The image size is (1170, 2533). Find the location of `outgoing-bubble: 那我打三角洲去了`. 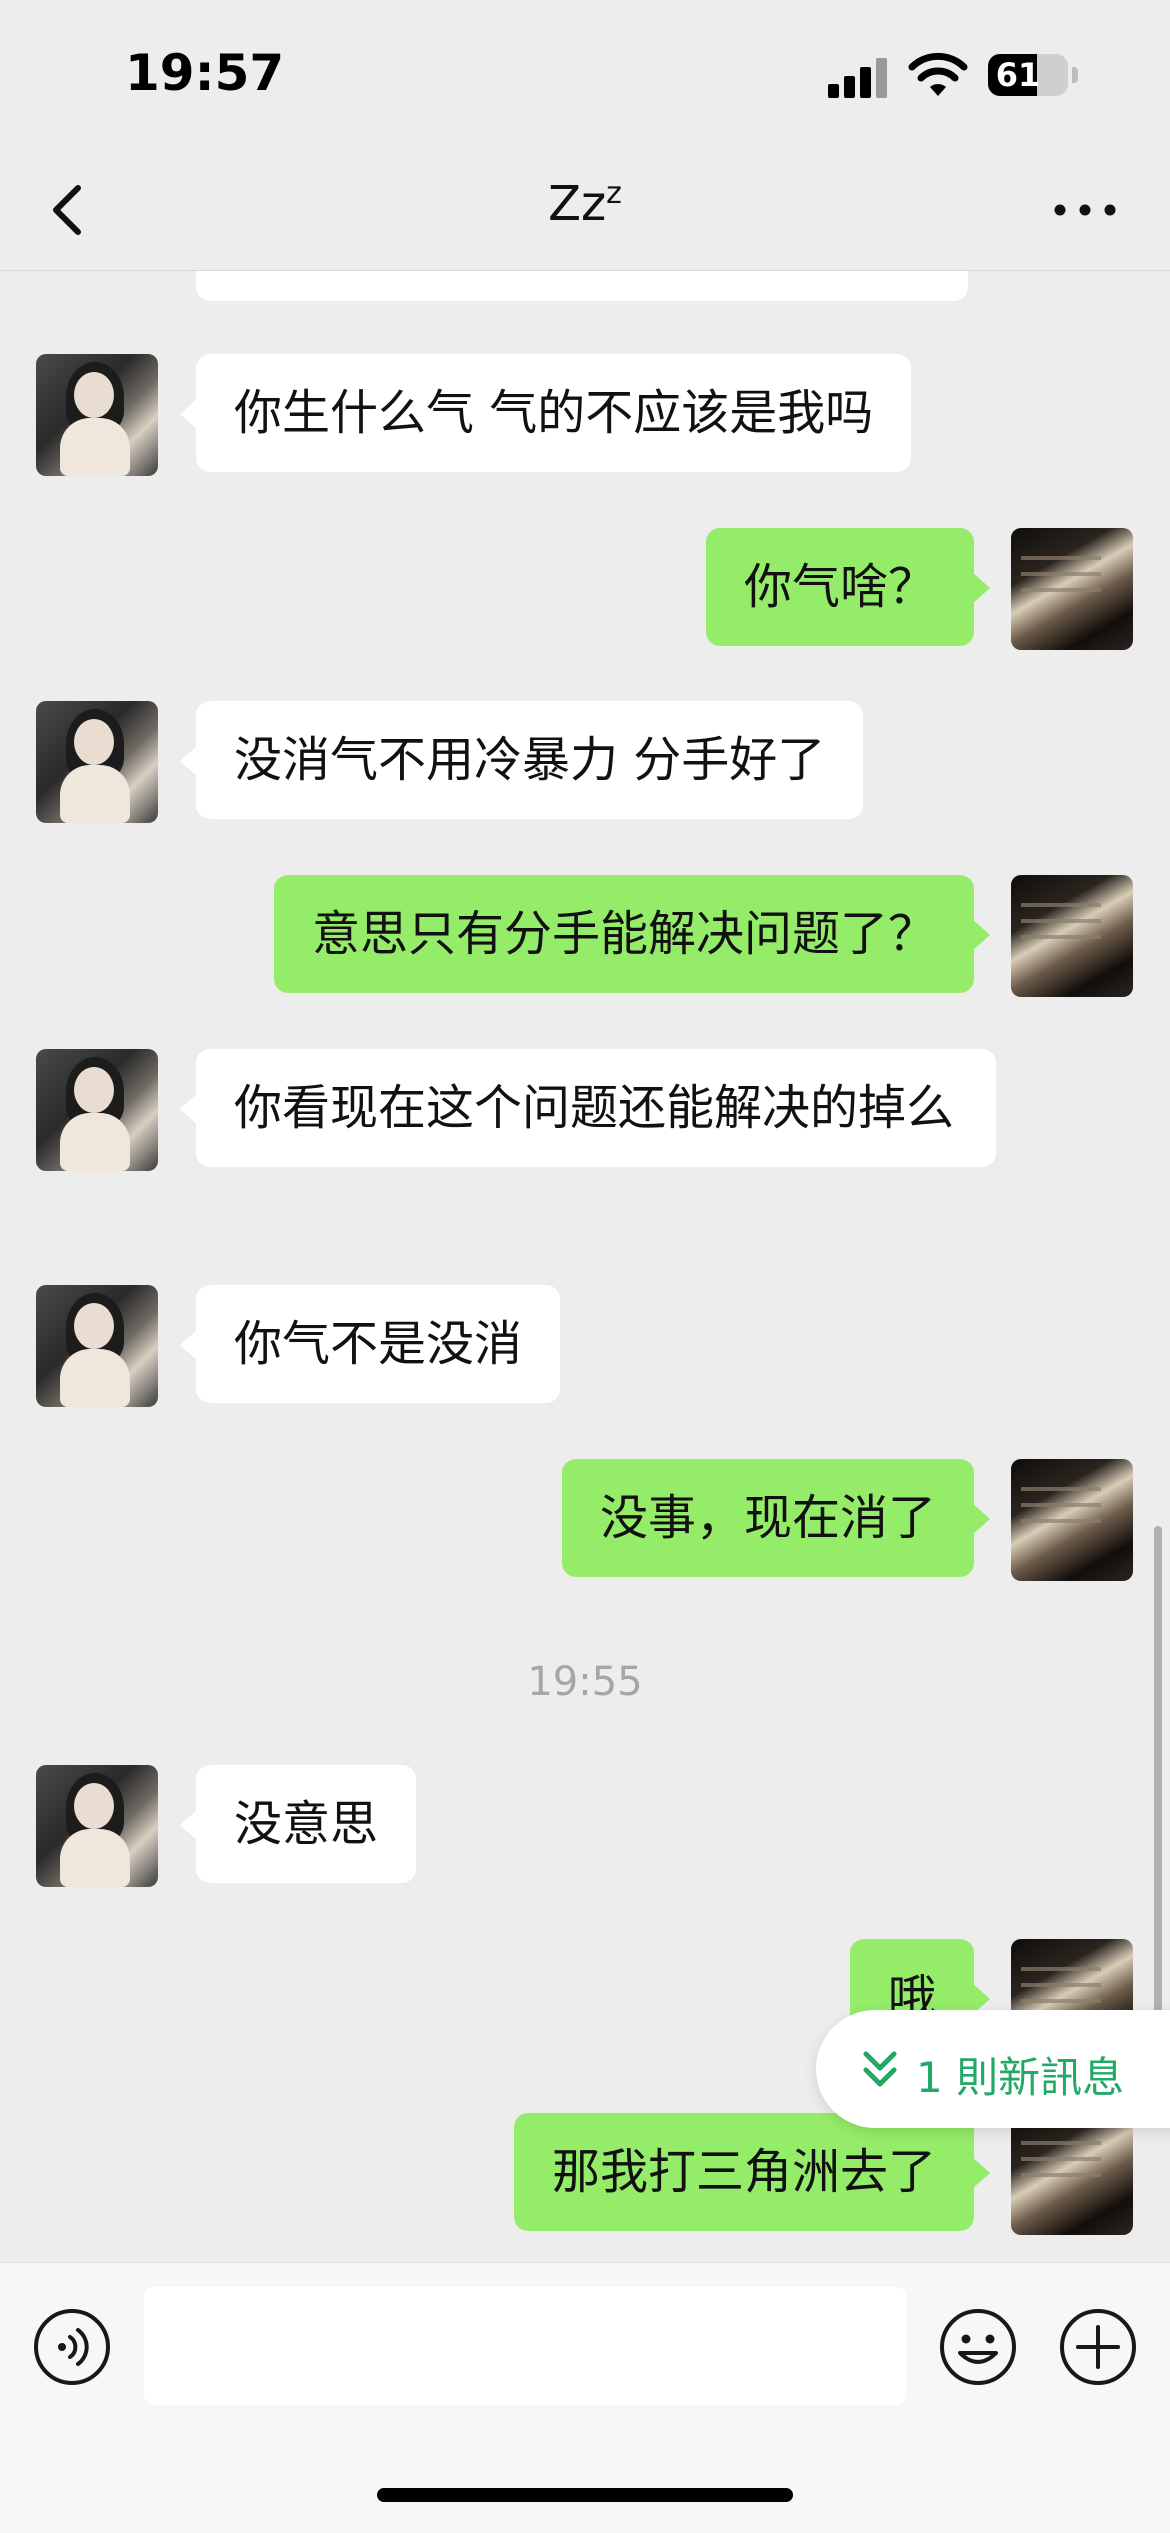

outgoing-bubble: 那我打三角洲去了 is located at coordinates (752, 2172).